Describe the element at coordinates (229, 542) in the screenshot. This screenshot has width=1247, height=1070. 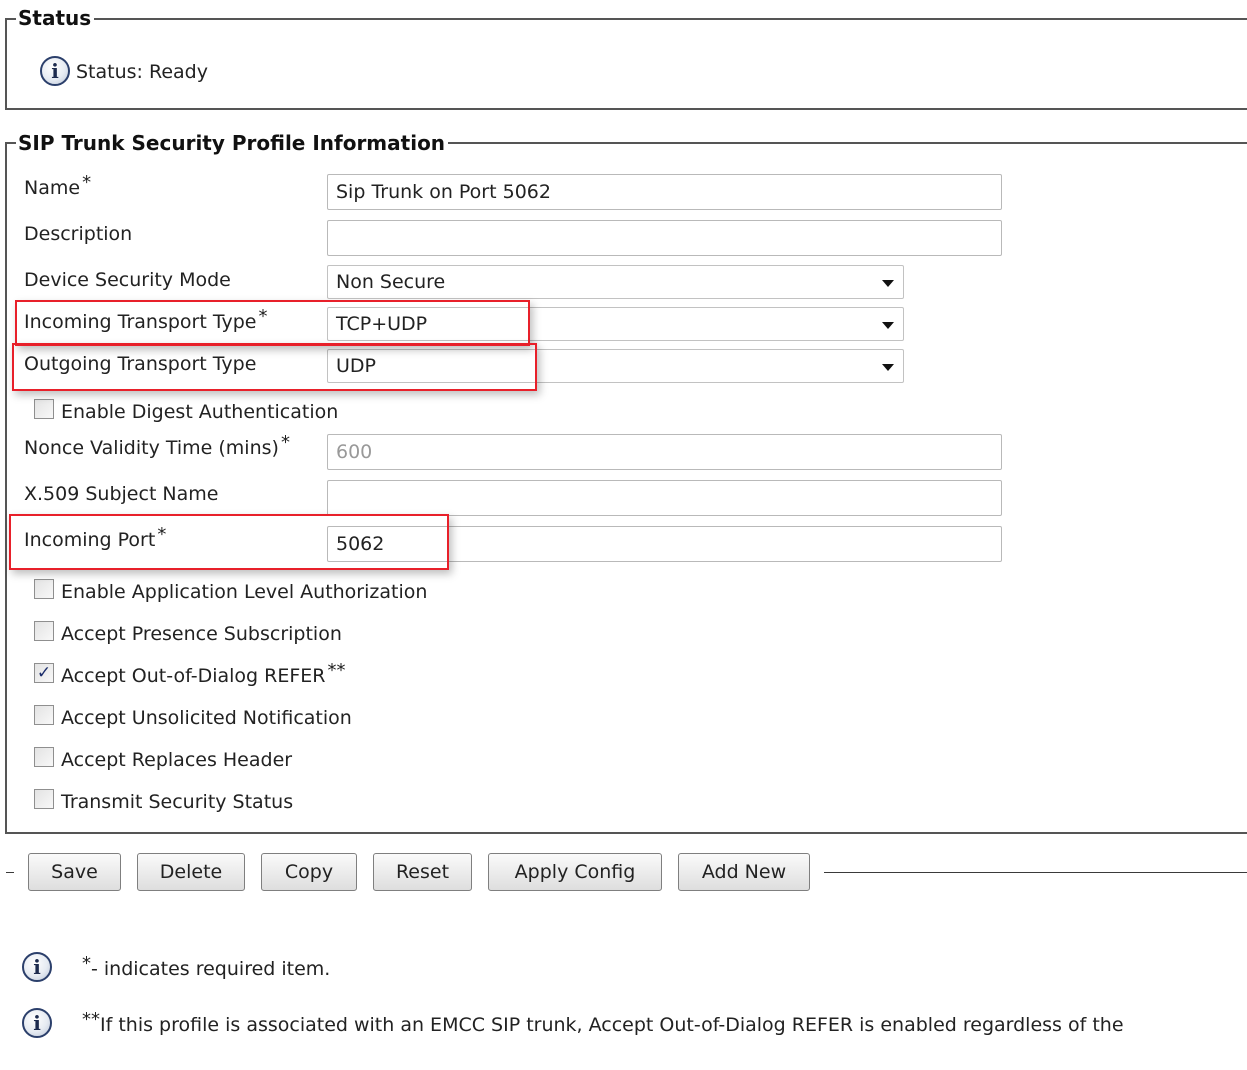
I see `highlight-incoming-port` at that location.